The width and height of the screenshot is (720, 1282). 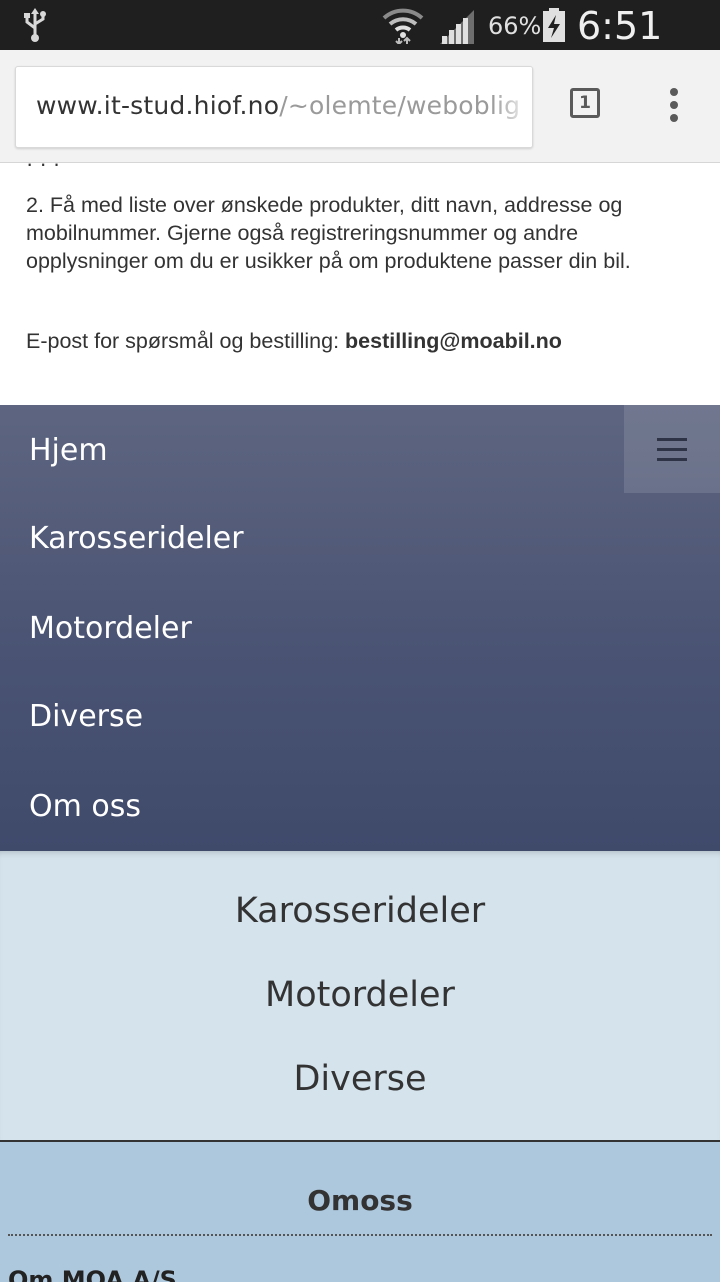 What do you see at coordinates (35, 25) in the screenshot?
I see `usb-icon` at bounding box center [35, 25].